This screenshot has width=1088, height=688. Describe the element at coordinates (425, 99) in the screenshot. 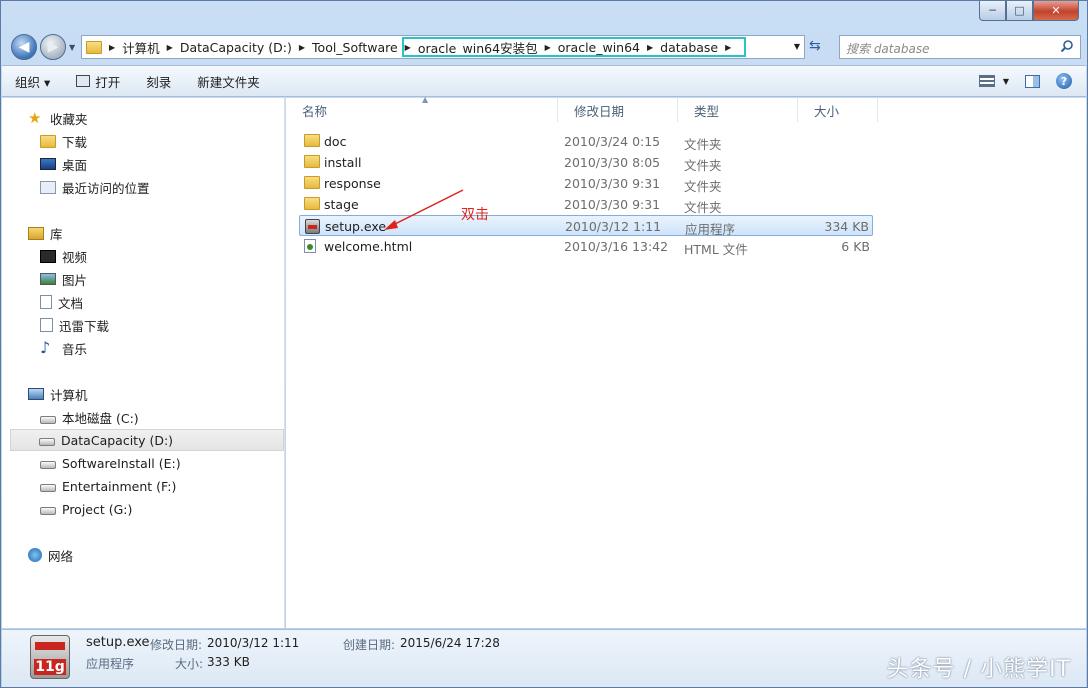

I see `sort-ascending-icon: ▲` at that location.